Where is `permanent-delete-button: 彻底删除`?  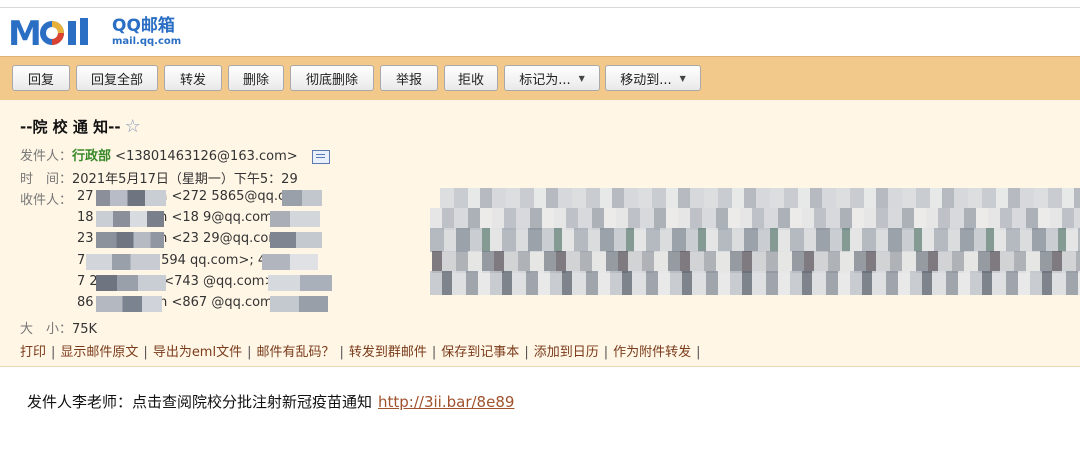 permanent-delete-button: 彻底删除 is located at coordinates (332, 78).